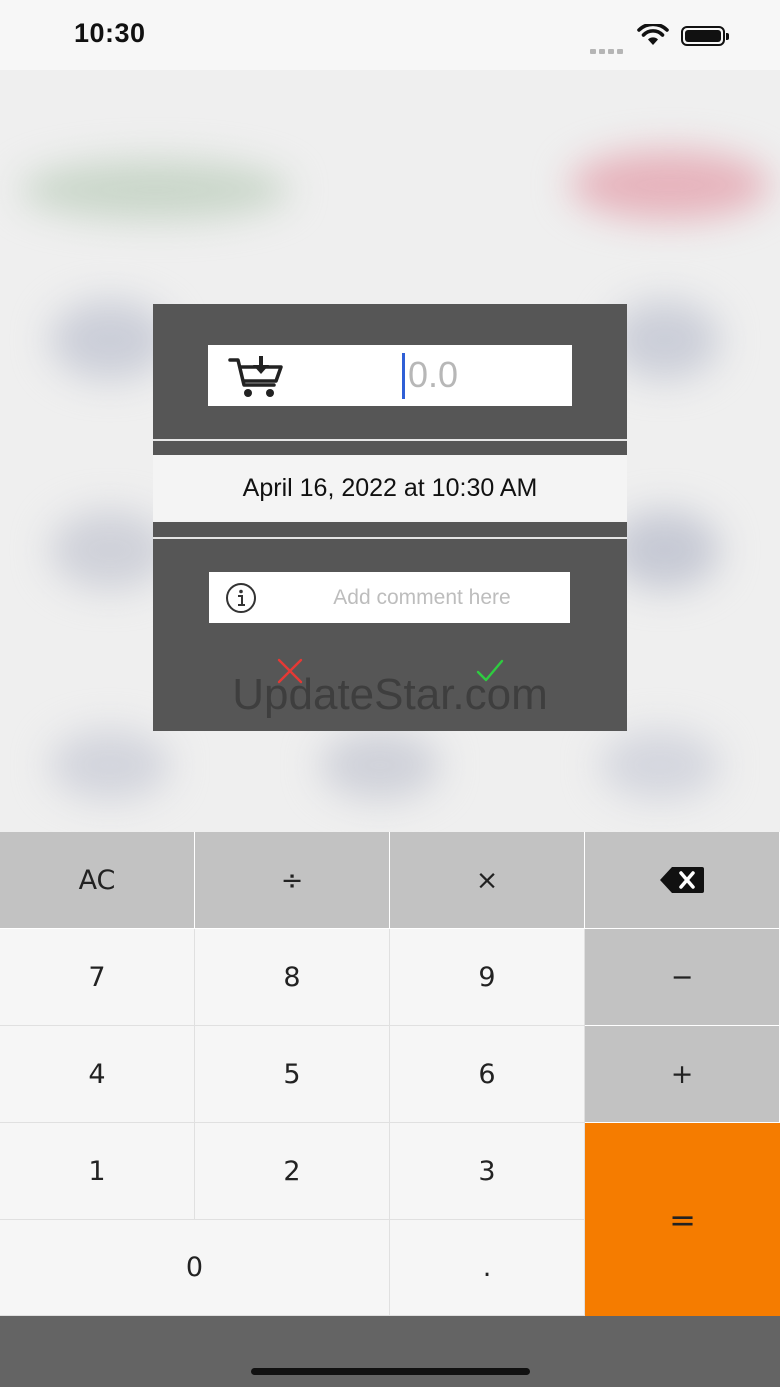 This screenshot has width=780, height=1387. What do you see at coordinates (292, 977) in the screenshot?
I see `digit-8-button: 8` at bounding box center [292, 977].